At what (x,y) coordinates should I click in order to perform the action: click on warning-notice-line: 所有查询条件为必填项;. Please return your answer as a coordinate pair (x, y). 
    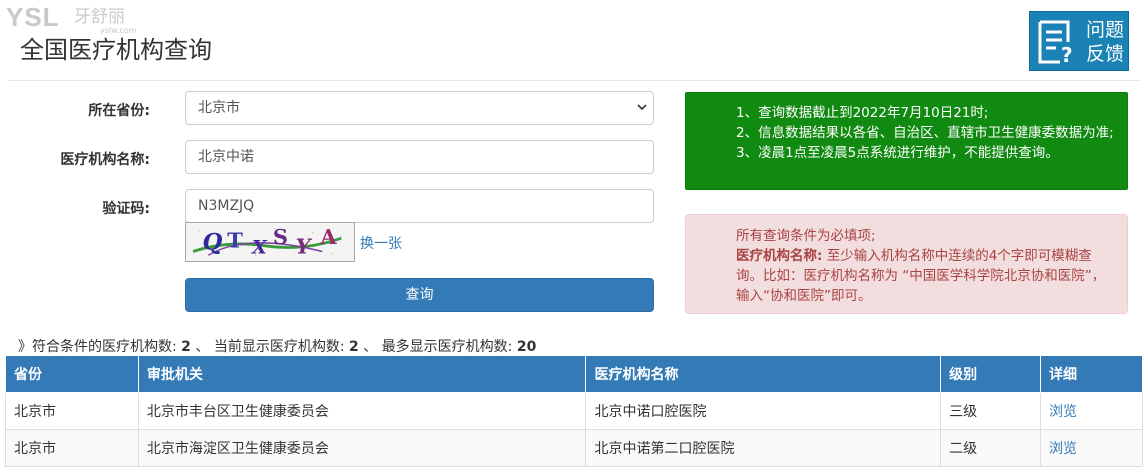
    Looking at the image, I should click on (806, 236).